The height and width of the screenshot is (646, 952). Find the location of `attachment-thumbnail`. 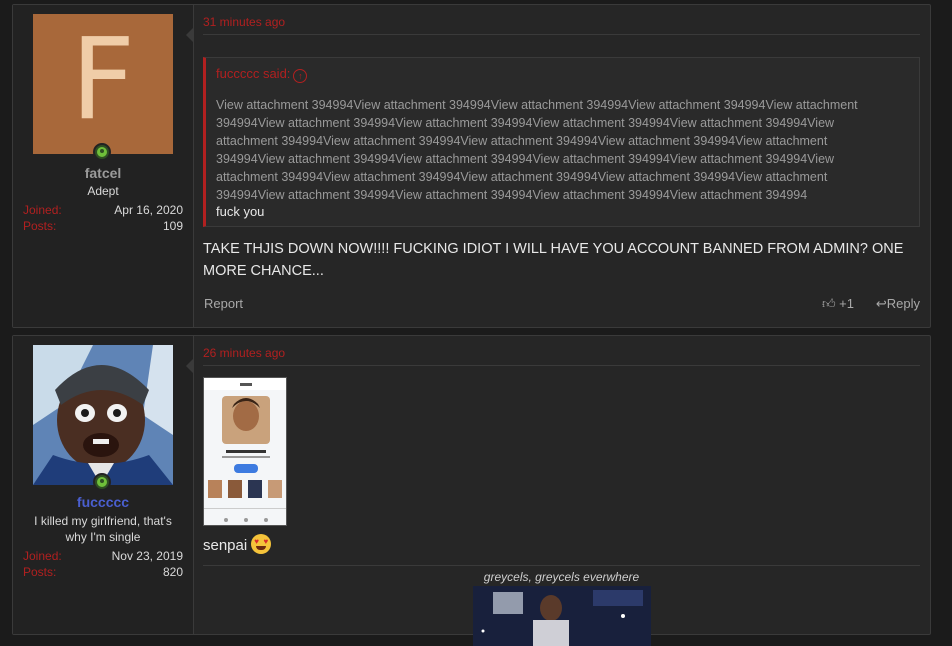

attachment-thumbnail is located at coordinates (245, 451).